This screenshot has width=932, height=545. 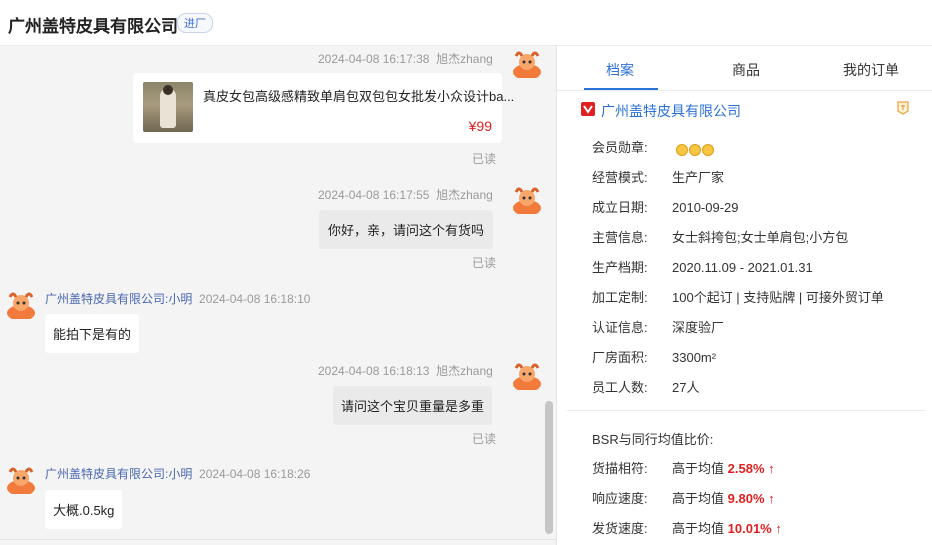 I want to click on info-row-customization: 加工定制: 100个起订 | 支持贴牌 | 可接外贸订单, so click(x=738, y=296).